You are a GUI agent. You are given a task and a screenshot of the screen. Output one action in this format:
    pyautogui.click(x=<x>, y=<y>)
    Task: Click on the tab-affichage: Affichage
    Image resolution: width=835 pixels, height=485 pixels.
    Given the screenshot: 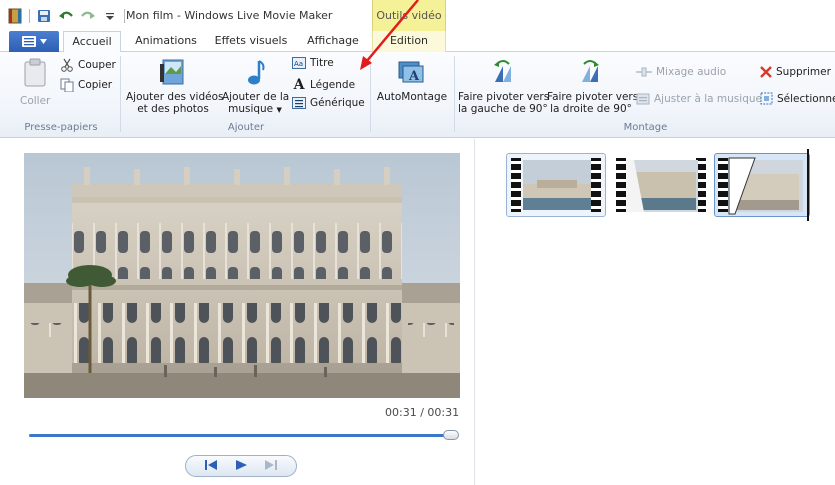 What is the action you would take?
    pyautogui.click(x=333, y=41)
    